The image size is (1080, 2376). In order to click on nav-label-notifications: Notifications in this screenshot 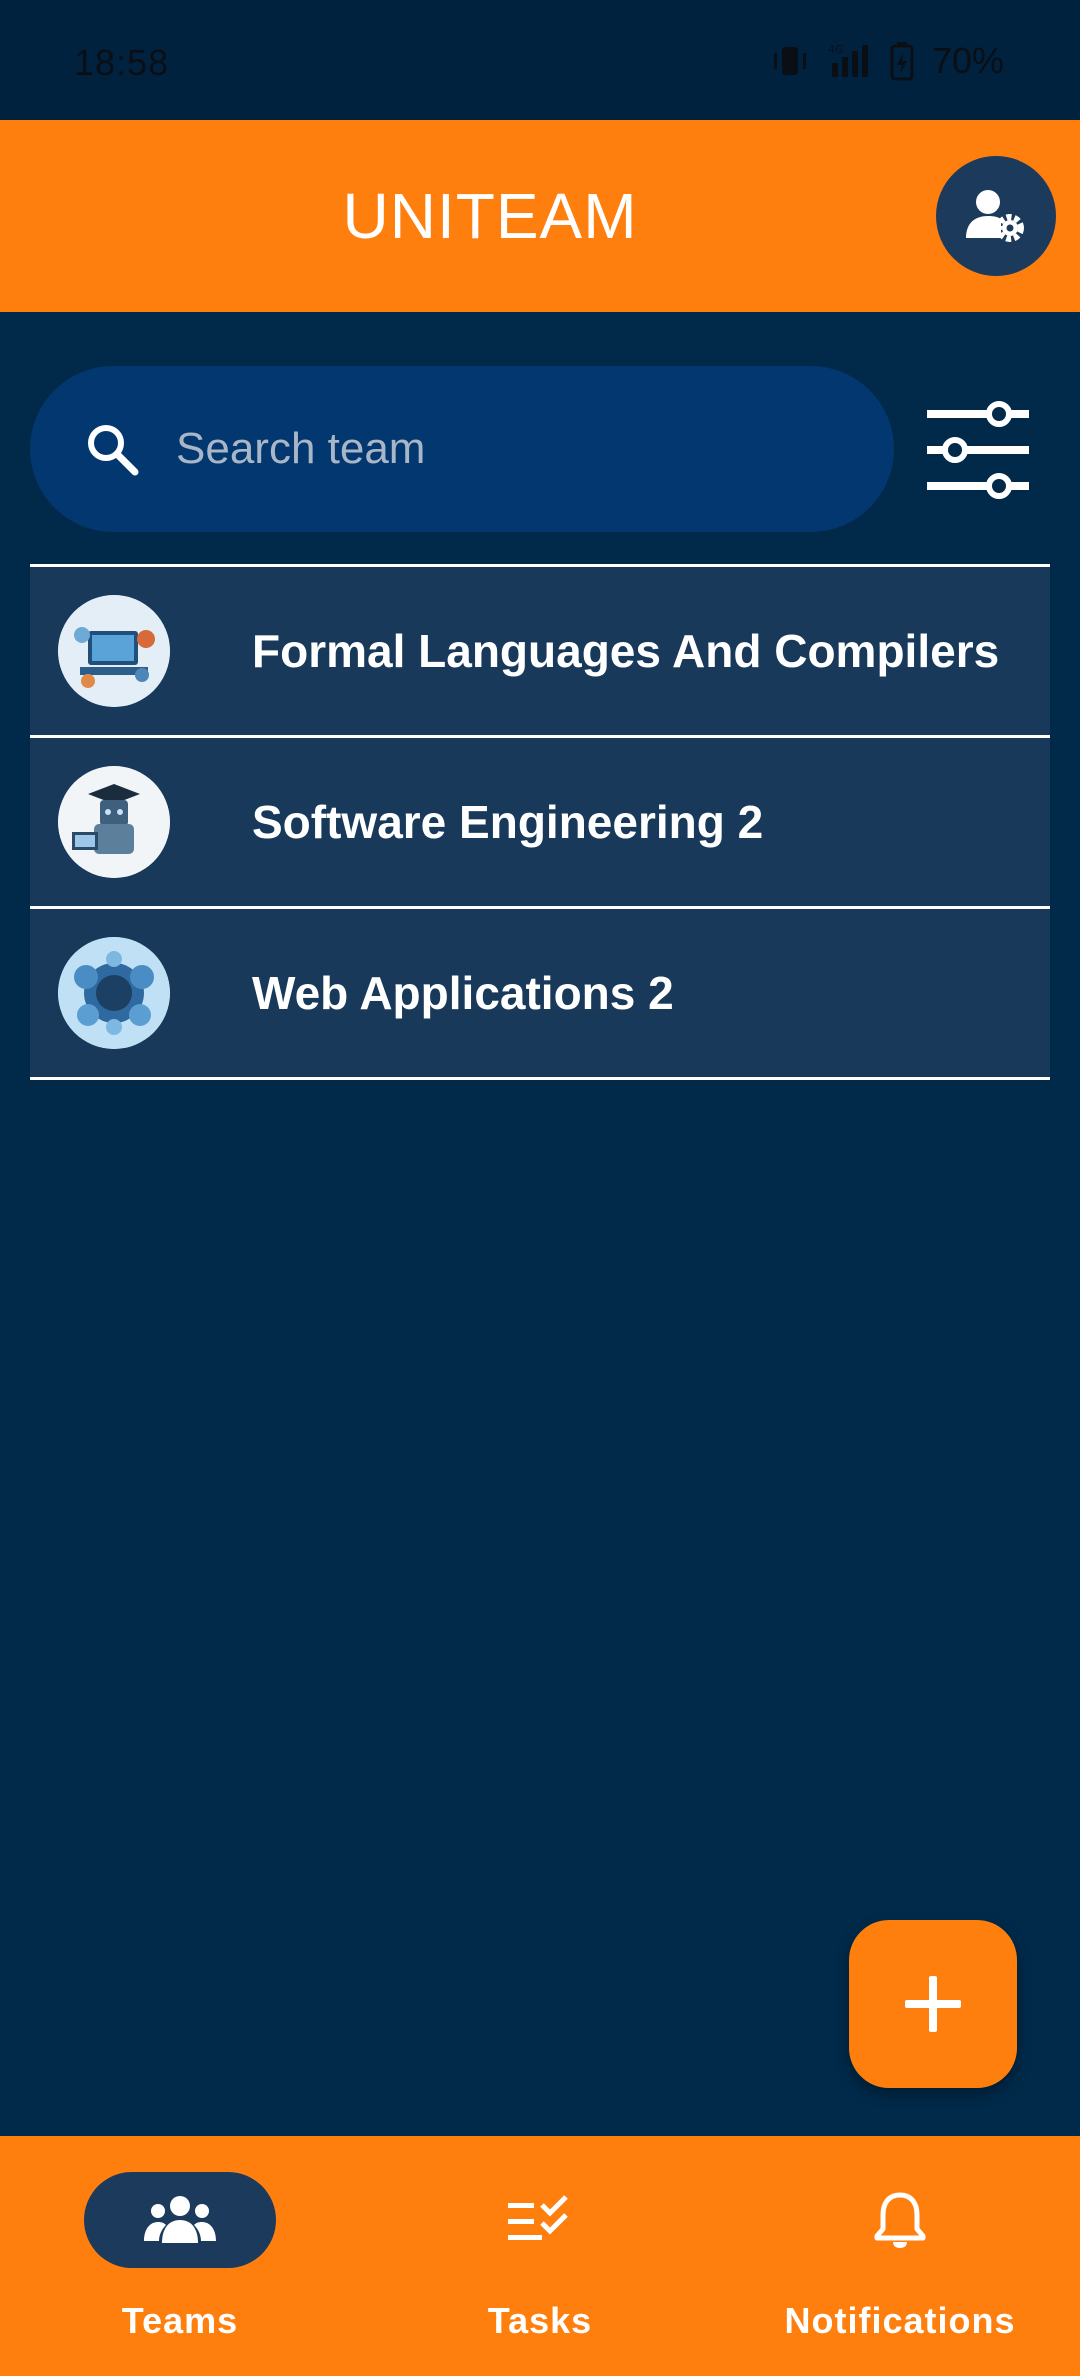, I will do `click(900, 2320)`.